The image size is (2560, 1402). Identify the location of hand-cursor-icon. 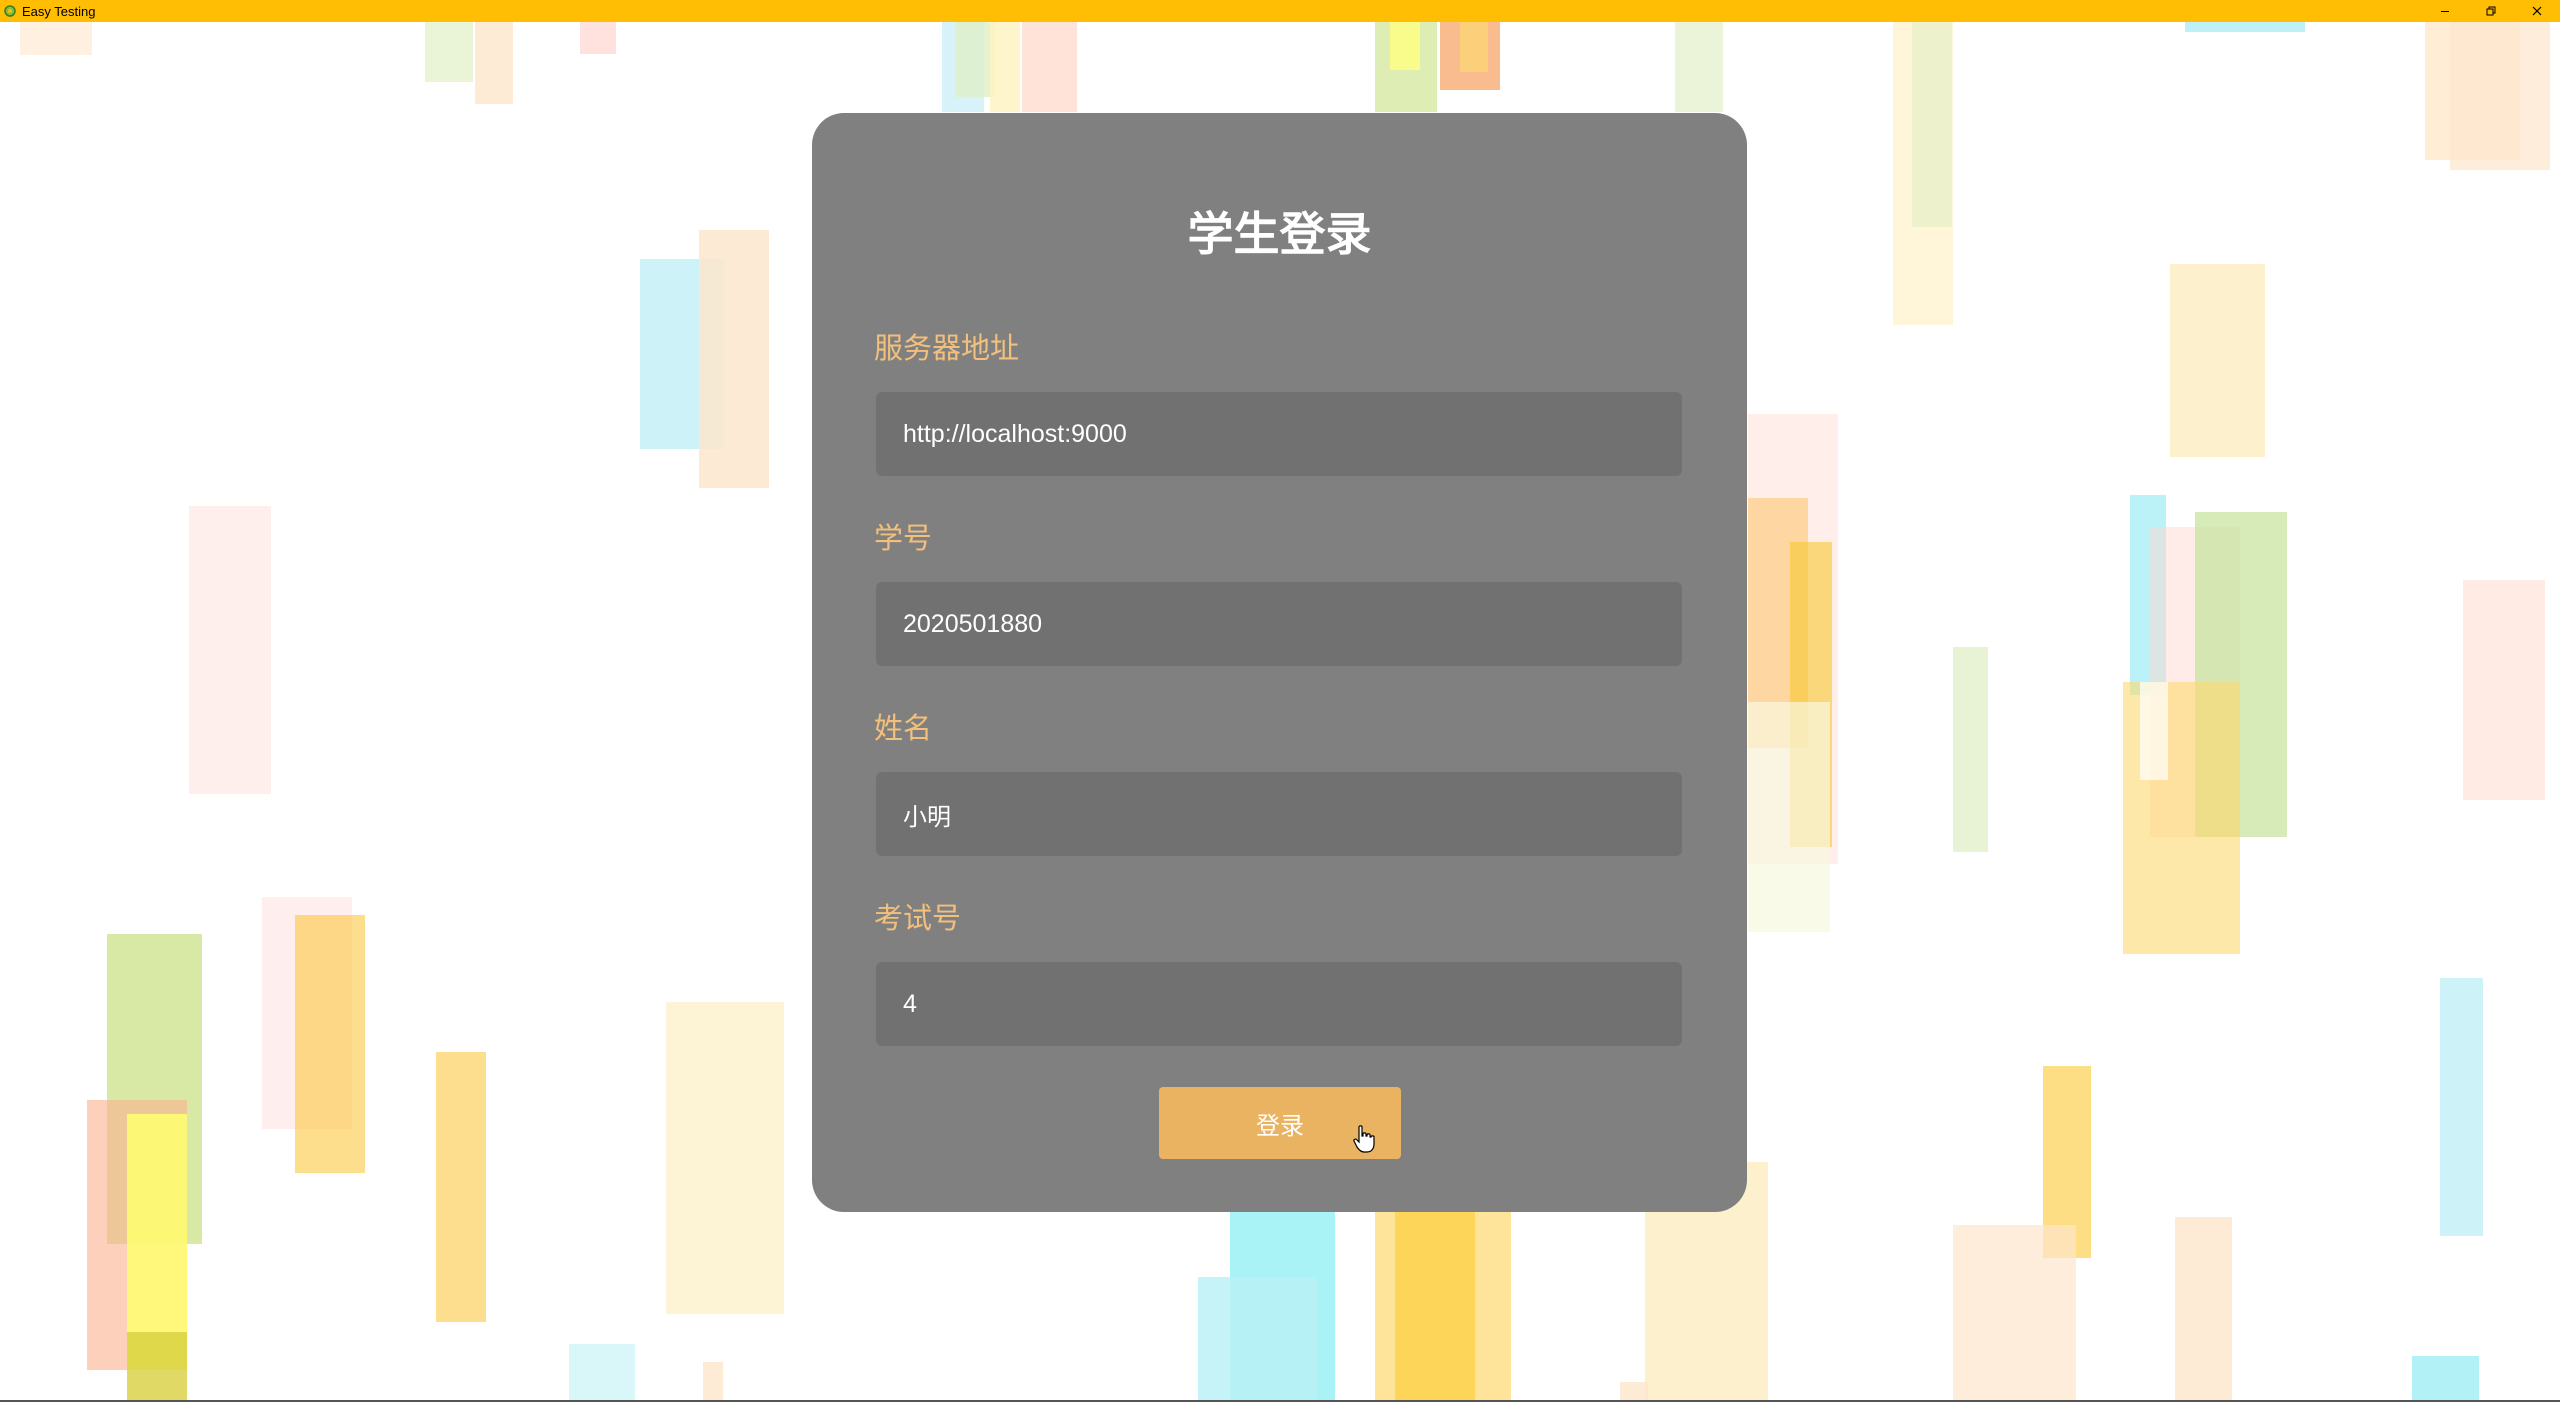
(1364, 1139).